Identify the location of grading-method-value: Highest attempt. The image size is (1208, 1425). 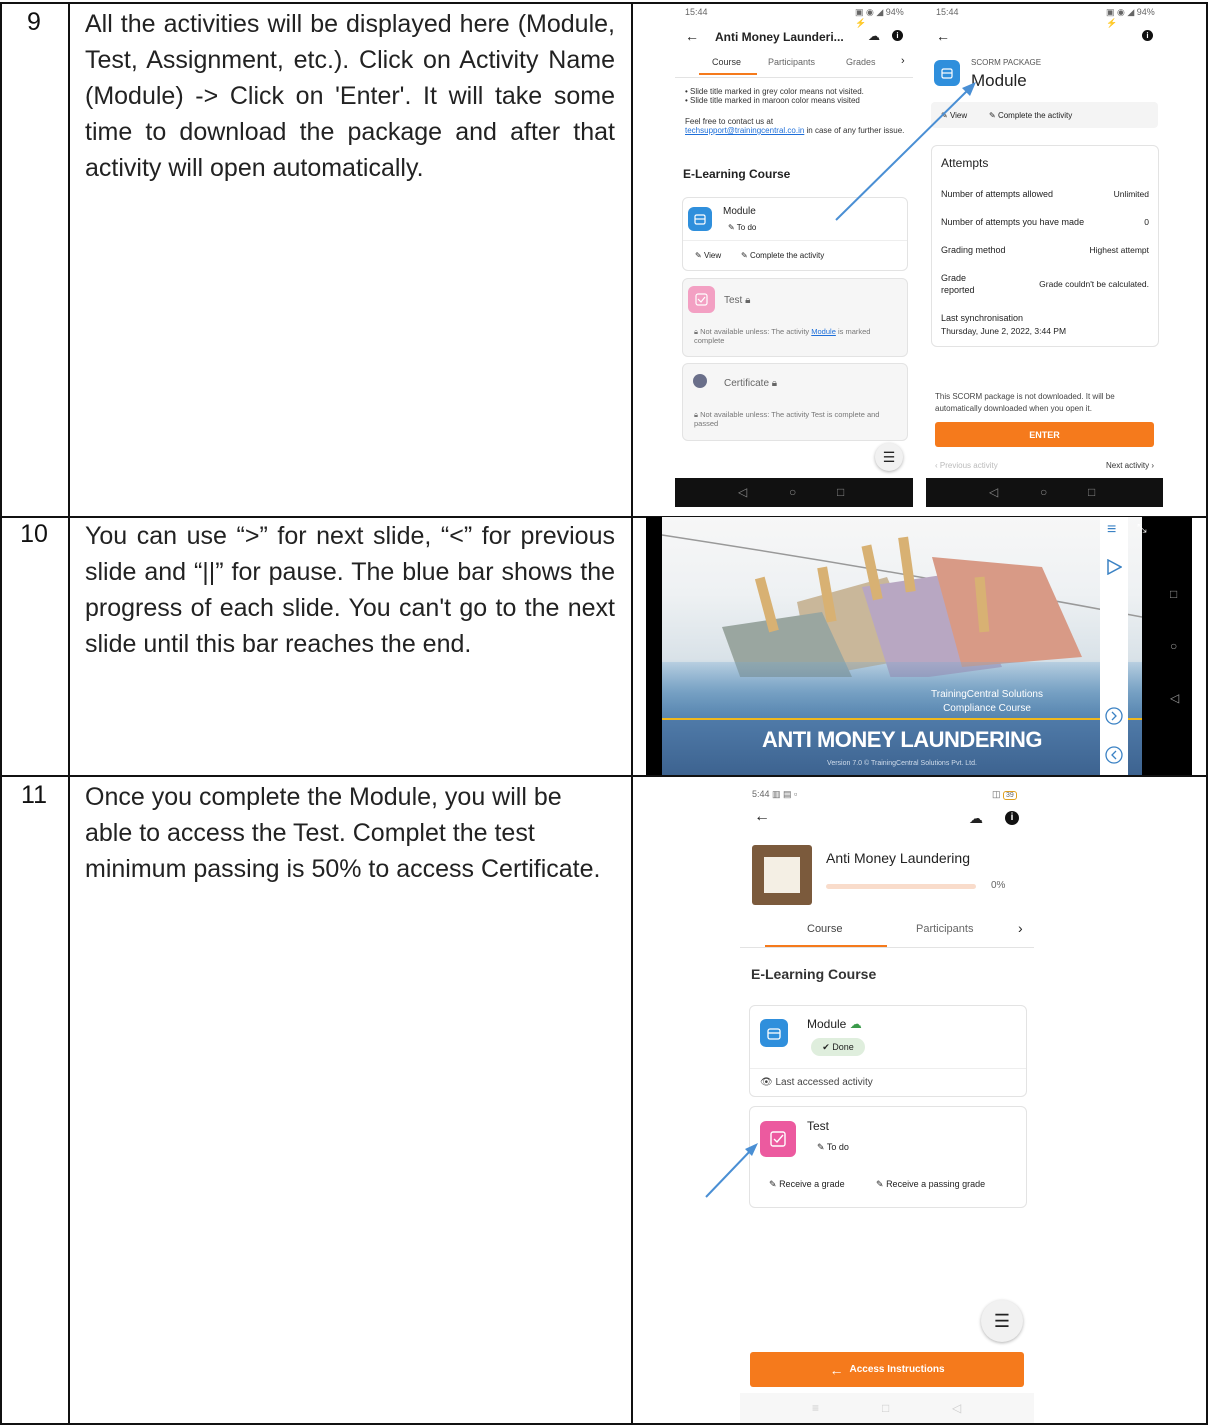
(1119, 250).